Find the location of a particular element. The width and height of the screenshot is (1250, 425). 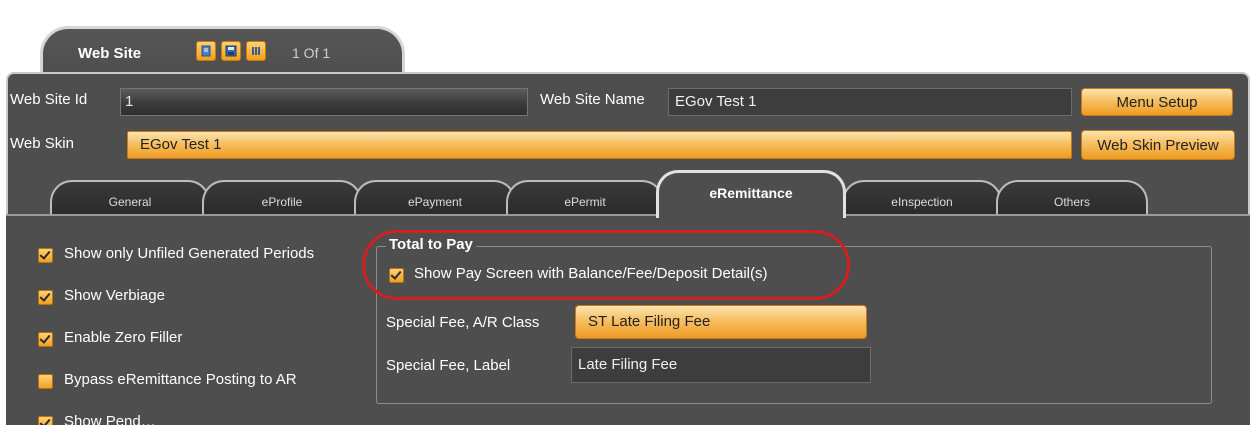

tab-epayment: ePayment is located at coordinates (435, 198).